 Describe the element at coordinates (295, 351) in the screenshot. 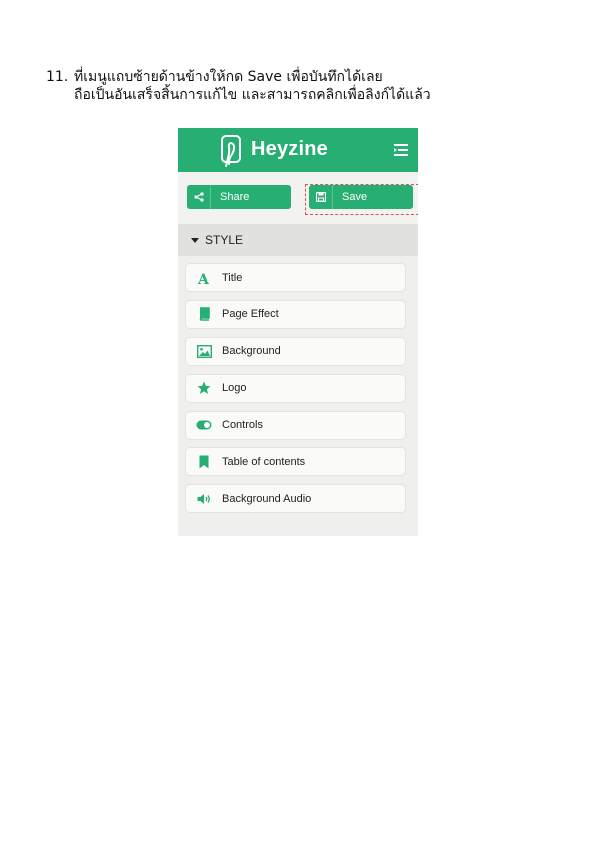

I see `menu-item-background: Background` at that location.